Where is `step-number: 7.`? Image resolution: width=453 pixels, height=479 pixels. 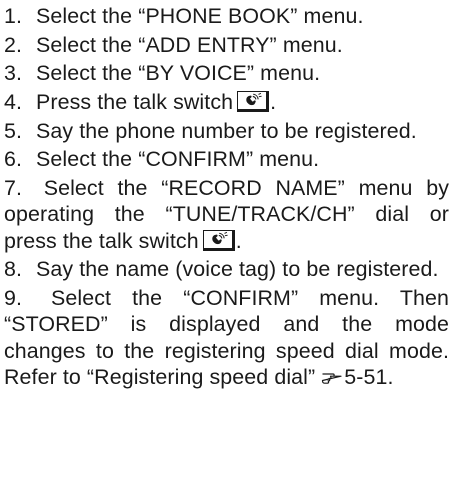 step-number: 7. is located at coordinates (13, 188).